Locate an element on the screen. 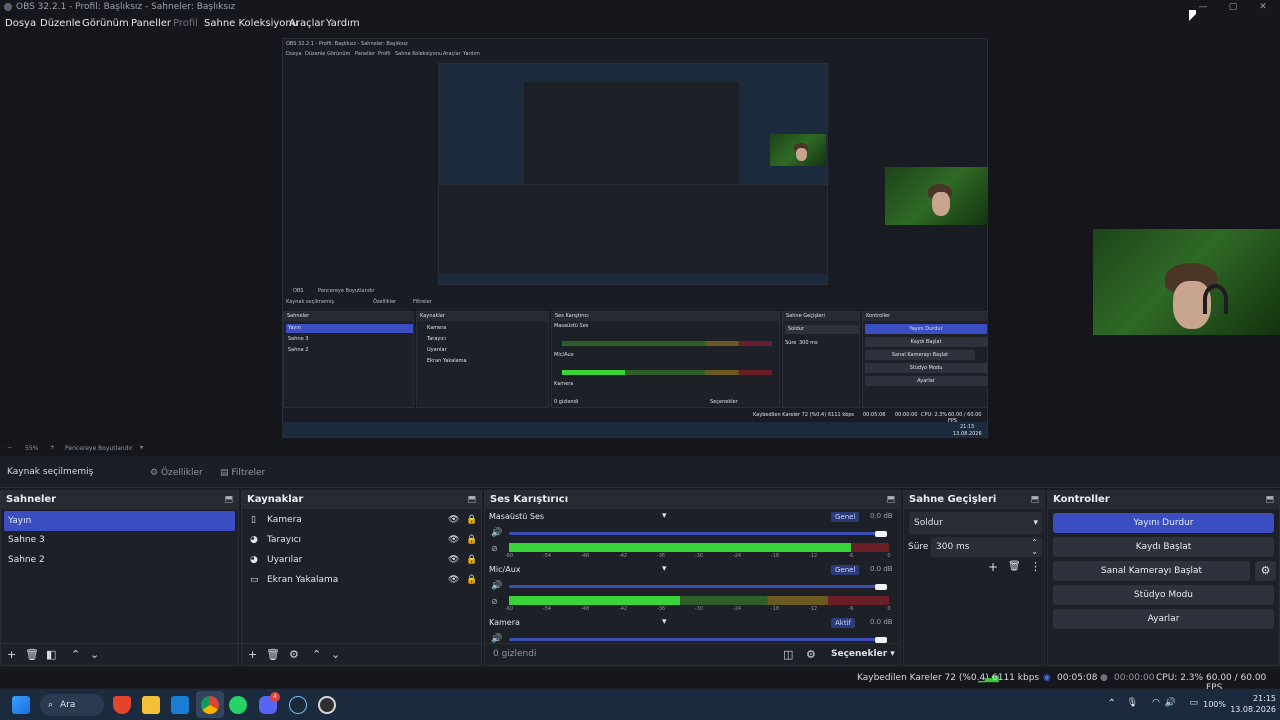 This screenshot has width=1280, height=720. obs-icon is located at coordinates (327, 705).